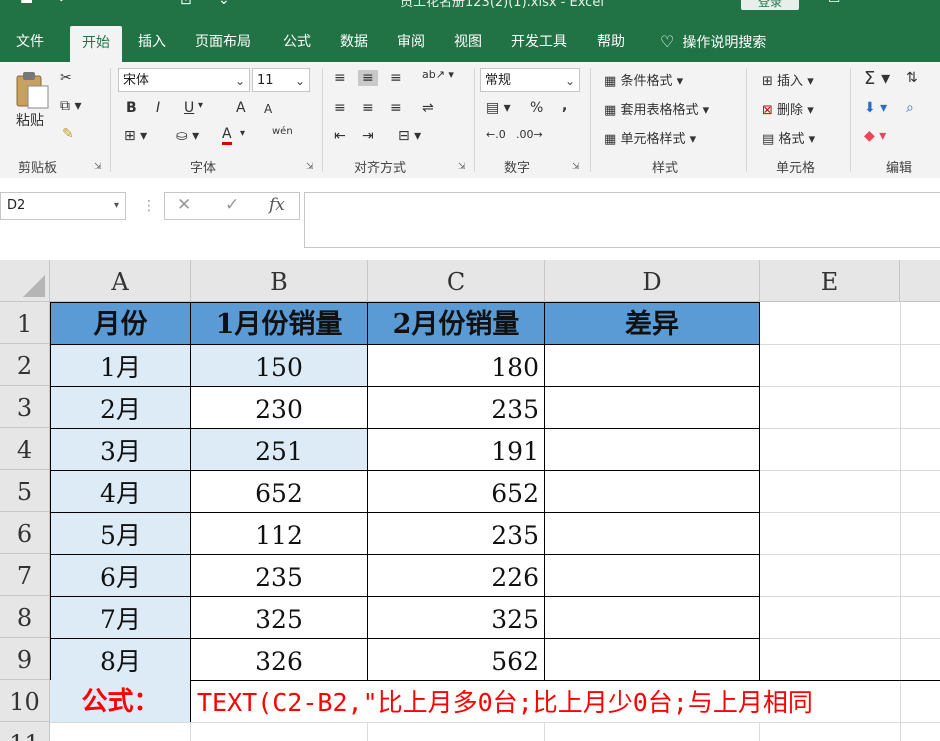 The height and width of the screenshot is (741, 940). I want to click on cell-d9, so click(652, 659).